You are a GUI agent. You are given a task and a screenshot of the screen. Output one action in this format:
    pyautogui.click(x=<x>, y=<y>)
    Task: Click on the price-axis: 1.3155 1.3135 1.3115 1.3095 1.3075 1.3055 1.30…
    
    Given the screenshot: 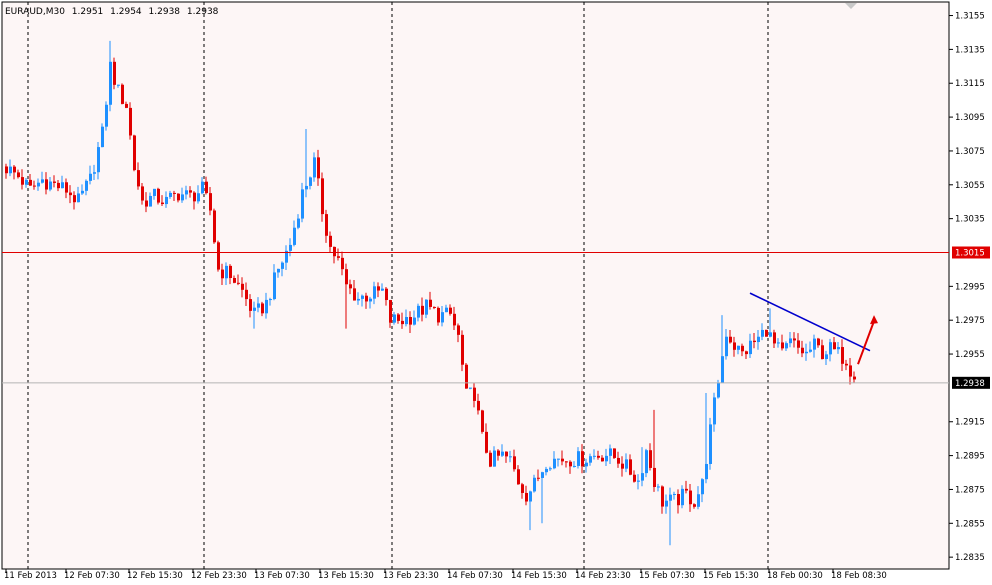 What is the action you would take?
    pyautogui.click(x=967, y=287)
    